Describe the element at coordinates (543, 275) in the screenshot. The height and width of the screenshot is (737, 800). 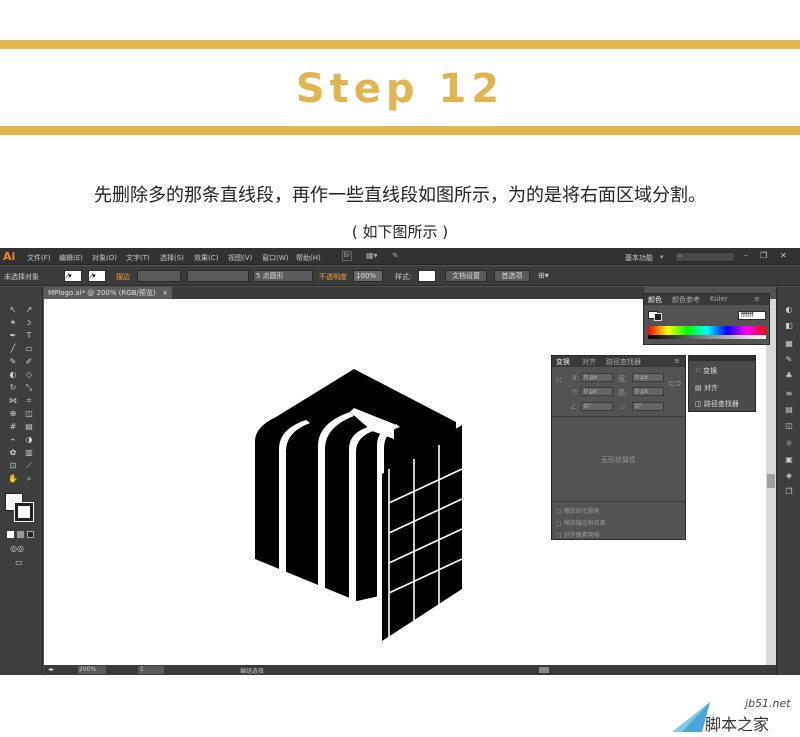
I see `arrange-icon: ⊞▾` at that location.